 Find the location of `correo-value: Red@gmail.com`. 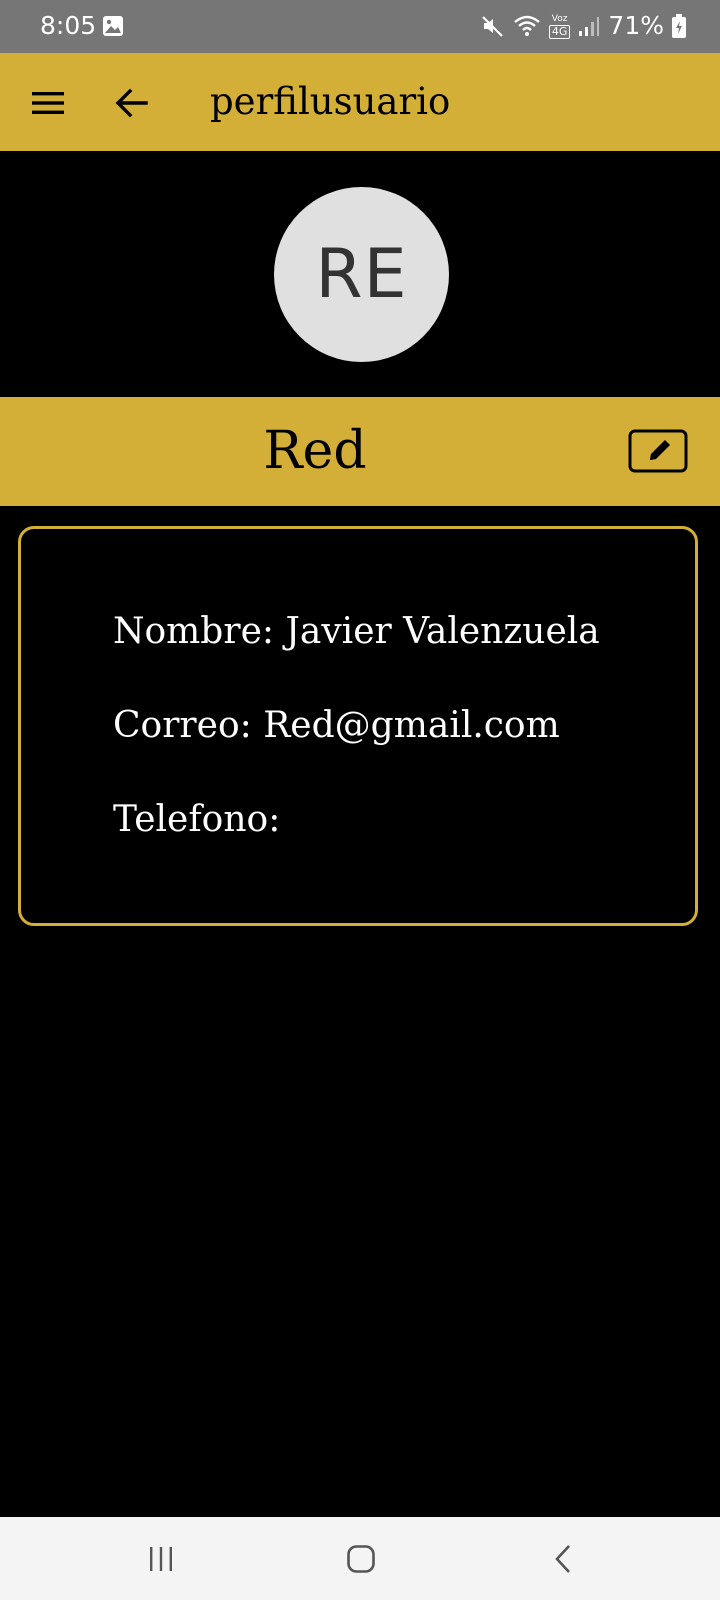

correo-value: Red@gmail.com is located at coordinates (411, 725).